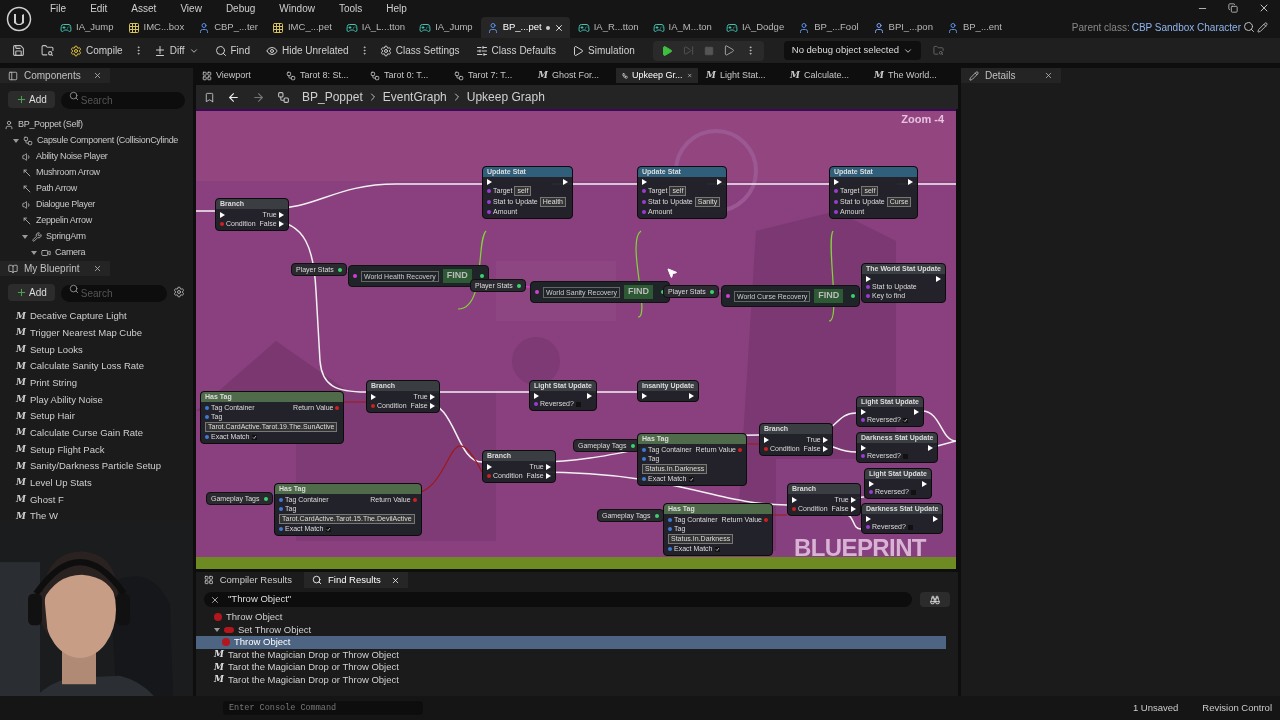 The image size is (1280, 720). I want to click on revision-control-button: Revision Control, so click(1237, 708).